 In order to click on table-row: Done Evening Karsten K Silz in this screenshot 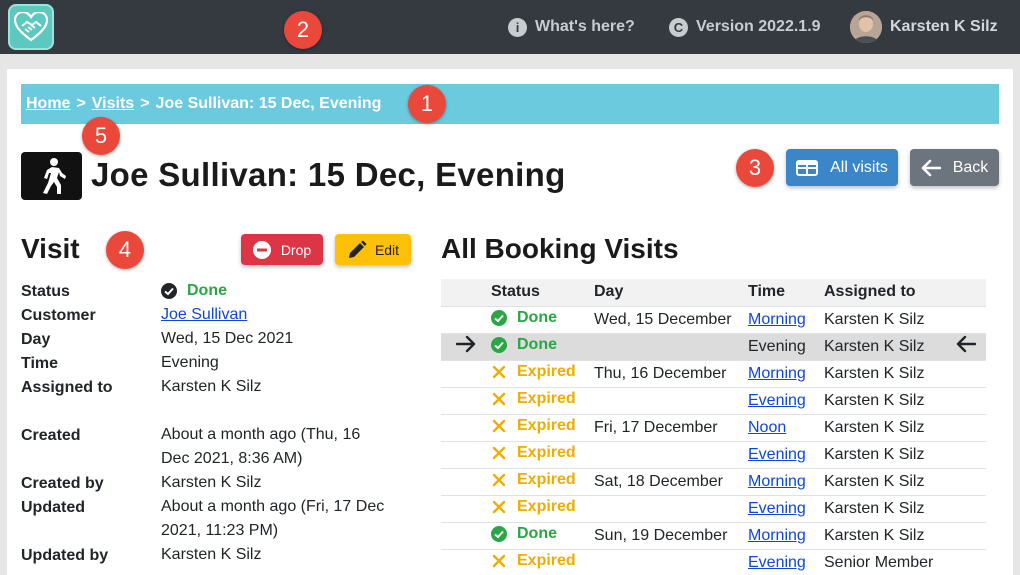, I will do `click(713, 347)`.